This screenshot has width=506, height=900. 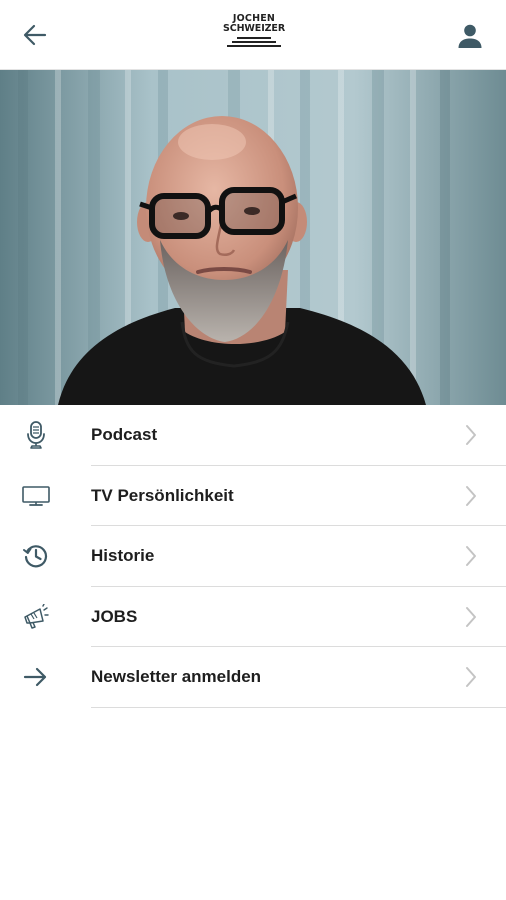 What do you see at coordinates (253, 496) in the screenshot?
I see `menu-item-tv-personality: TV Persönlichkeit` at bounding box center [253, 496].